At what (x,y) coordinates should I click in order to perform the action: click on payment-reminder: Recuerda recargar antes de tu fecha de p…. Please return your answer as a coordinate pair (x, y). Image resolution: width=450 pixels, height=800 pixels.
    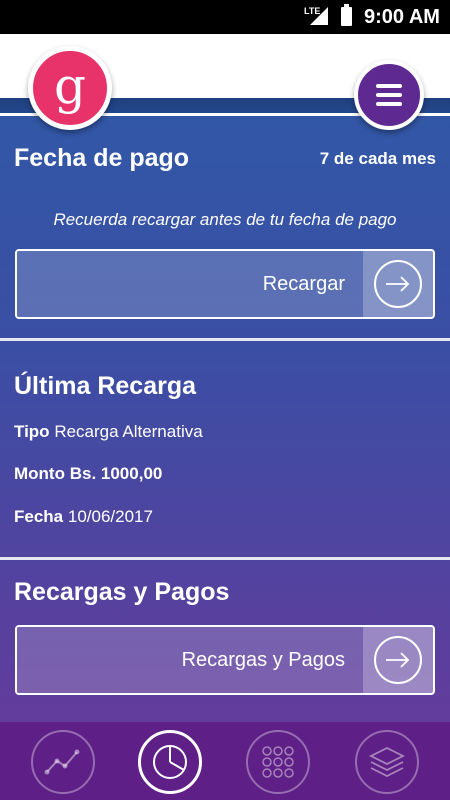
    Looking at the image, I should click on (225, 219).